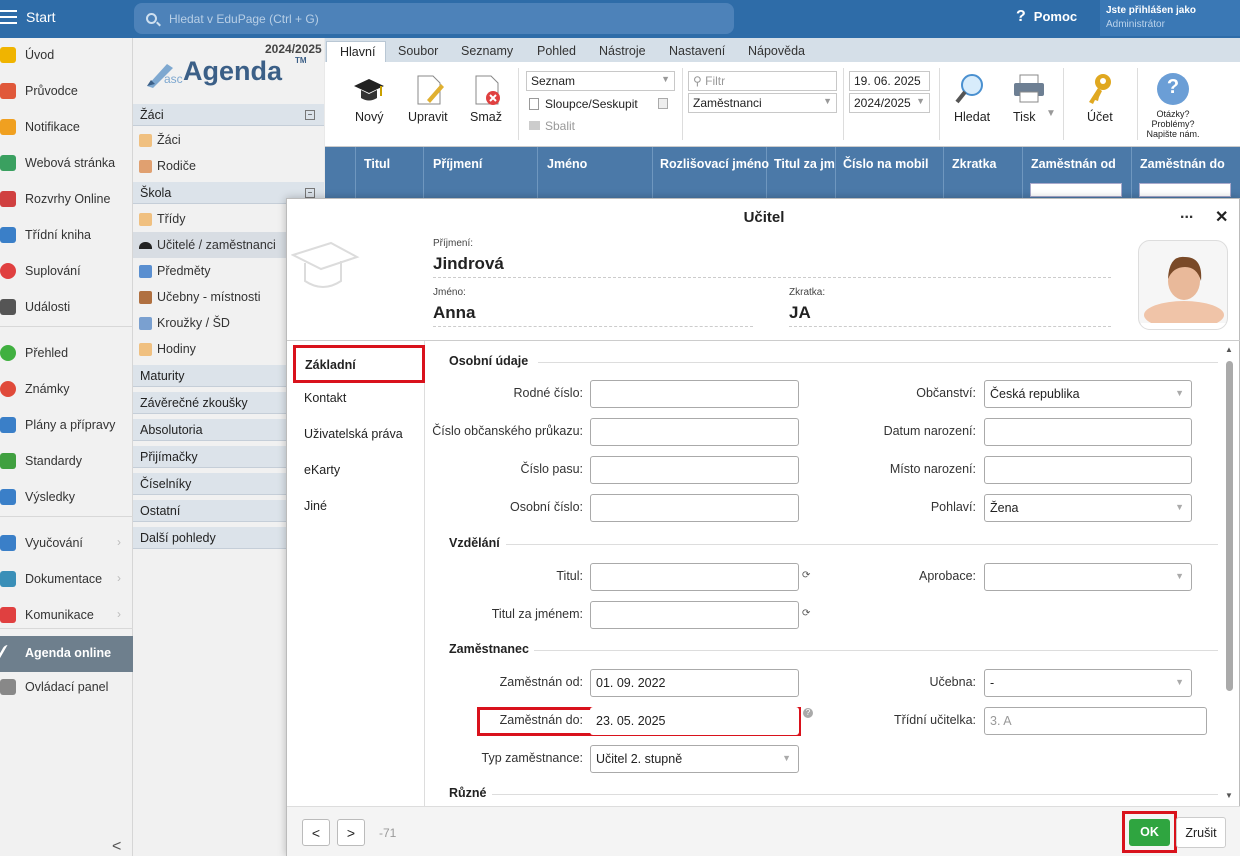 The width and height of the screenshot is (1240, 856). I want to click on tab-5: Nastavení, so click(697, 51).